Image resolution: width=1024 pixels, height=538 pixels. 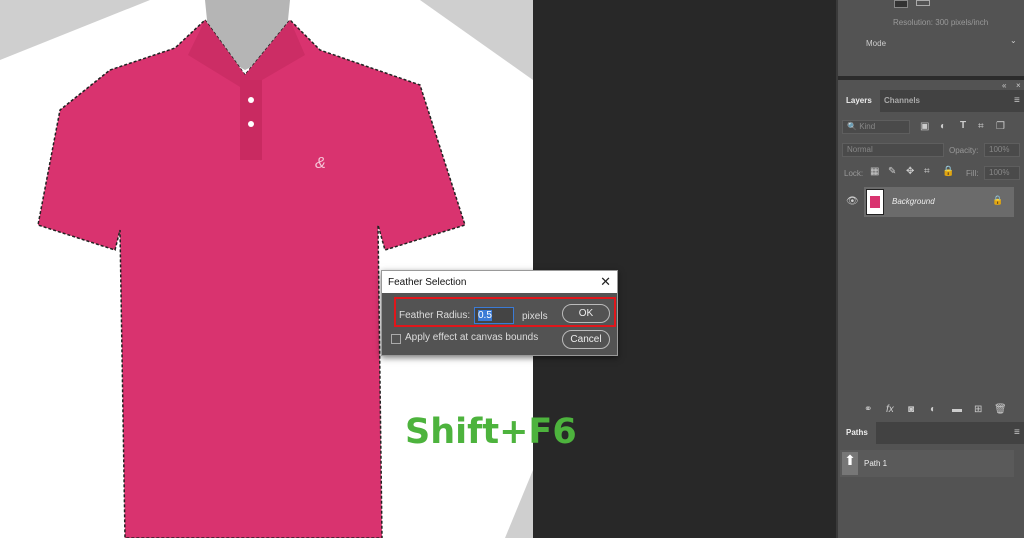 What do you see at coordinates (605, 282) in the screenshot?
I see `close-icon: ✕` at bounding box center [605, 282].